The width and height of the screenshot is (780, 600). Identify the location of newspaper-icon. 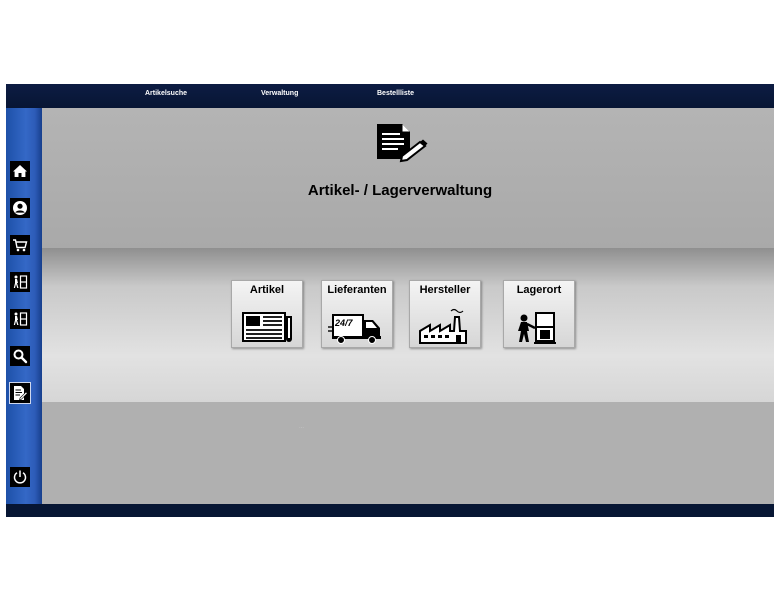
(267, 327).